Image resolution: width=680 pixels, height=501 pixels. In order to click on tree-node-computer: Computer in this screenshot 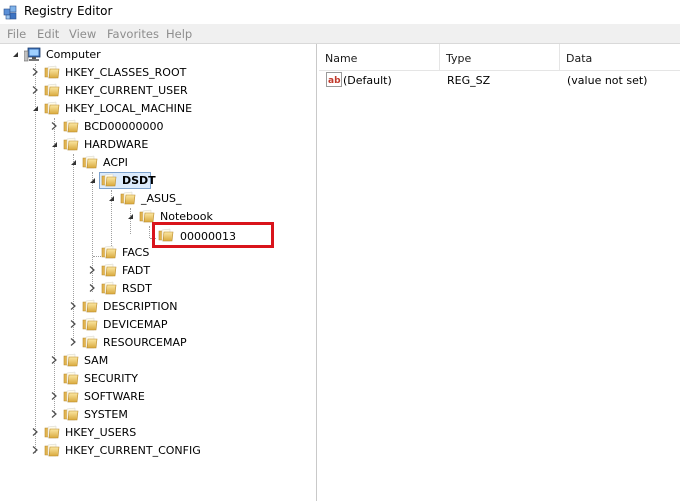, I will do `click(158, 55)`.